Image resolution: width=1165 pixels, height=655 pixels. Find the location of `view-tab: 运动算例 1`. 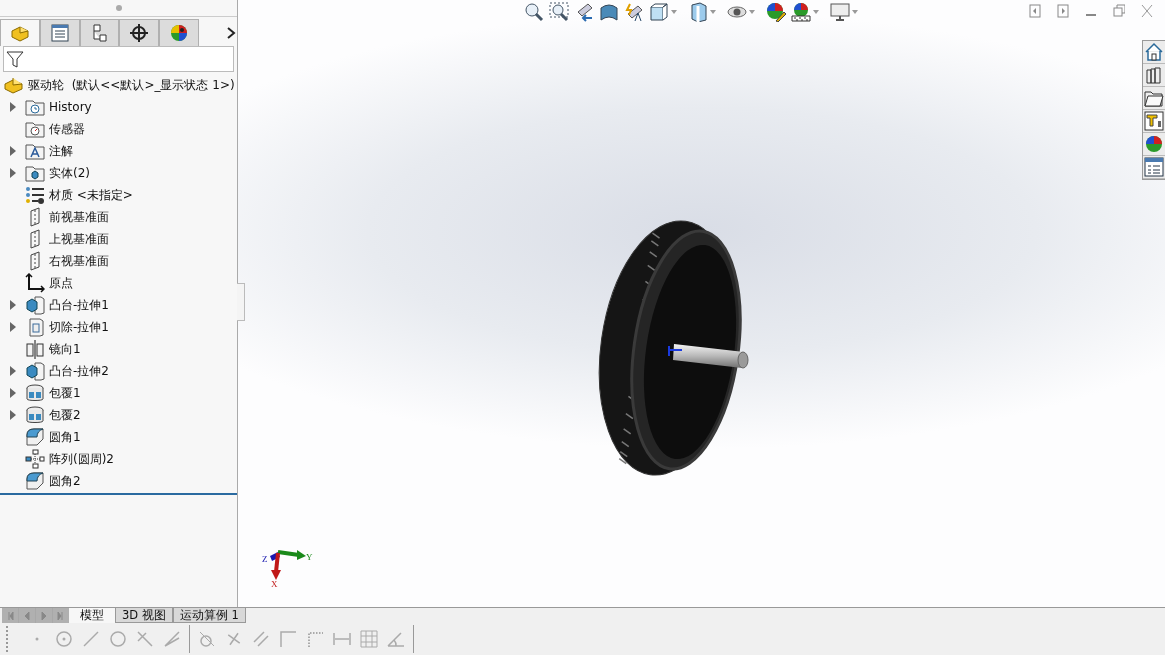

view-tab: 运动算例 1 is located at coordinates (209, 615).